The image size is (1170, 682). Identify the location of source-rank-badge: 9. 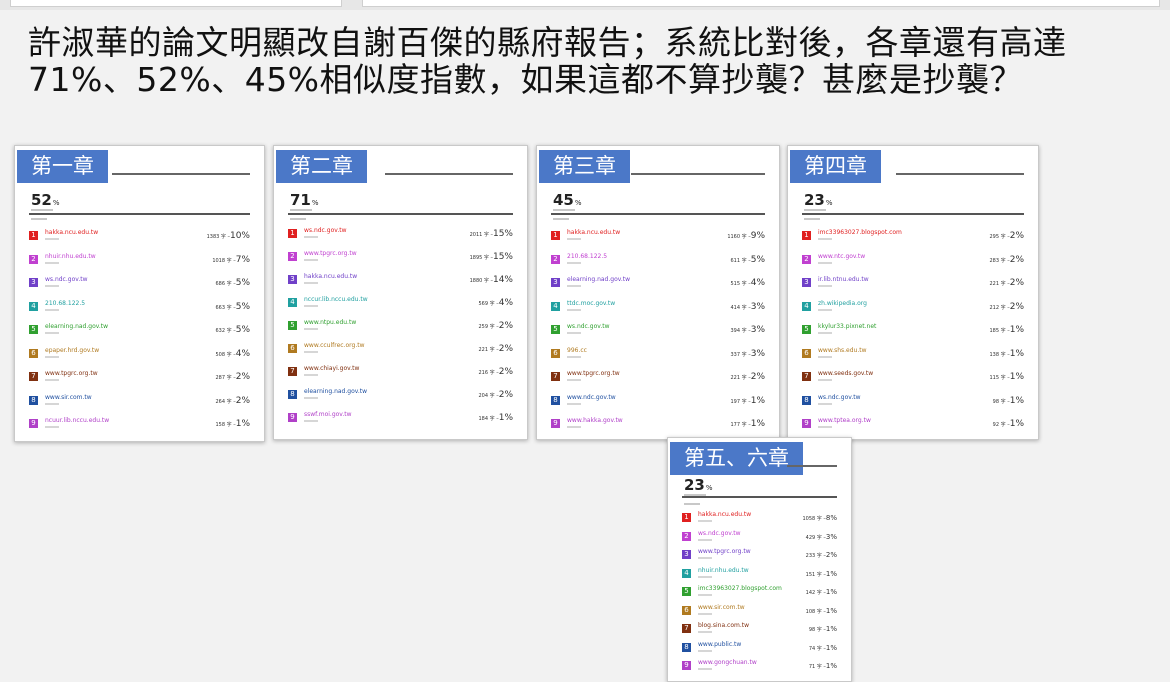
(33, 423).